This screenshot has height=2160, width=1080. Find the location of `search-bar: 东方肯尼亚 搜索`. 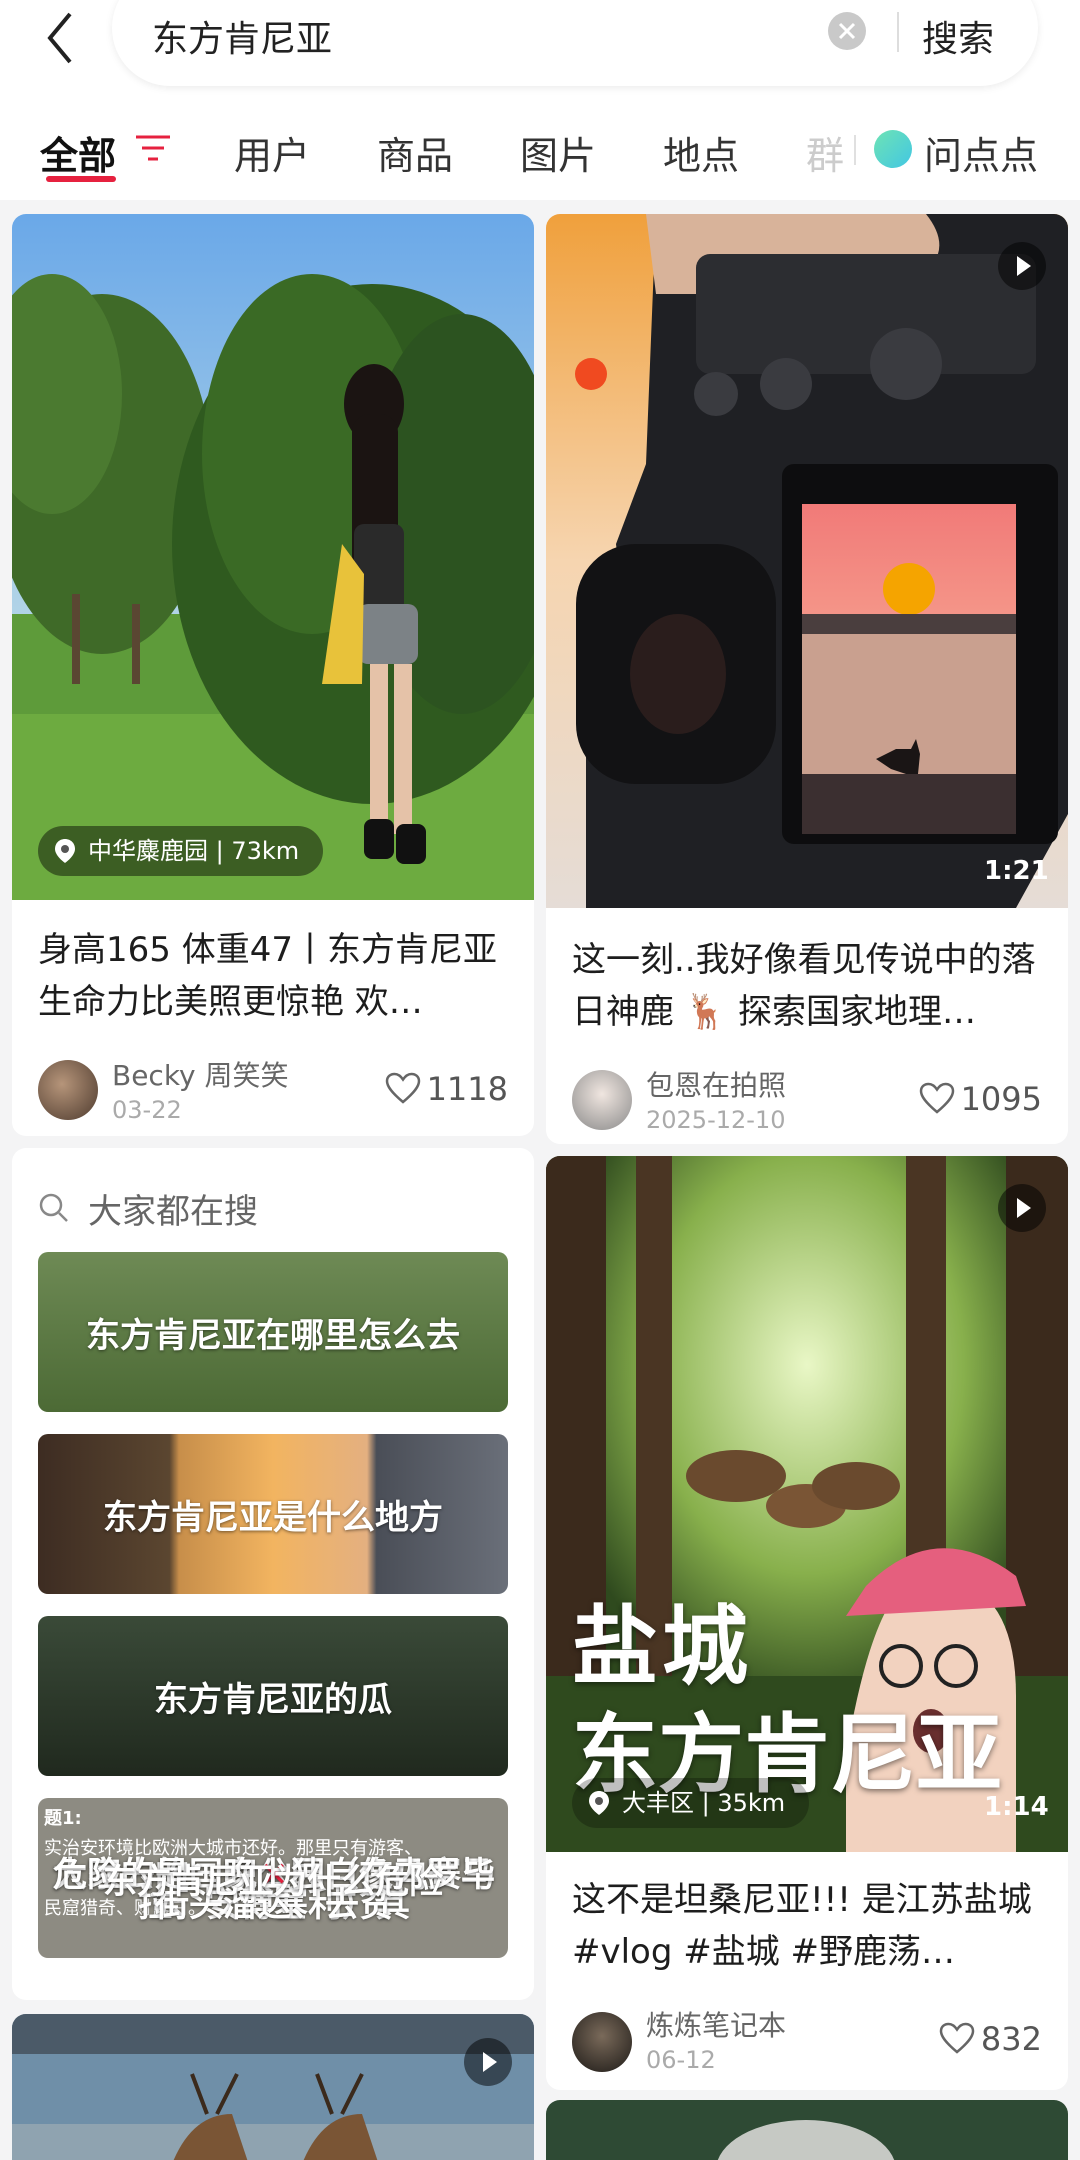

search-bar: 东方肯尼亚 搜索 is located at coordinates (575, 43).